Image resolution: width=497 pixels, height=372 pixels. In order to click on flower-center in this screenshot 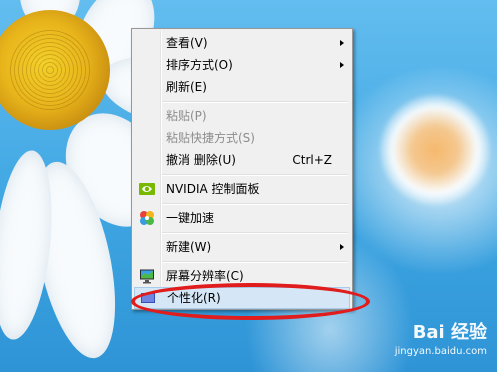, I will do `click(55, 70)`.